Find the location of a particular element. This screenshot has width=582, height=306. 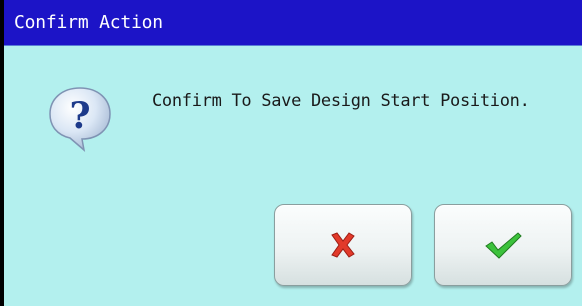

dialog-title: Confirm Action is located at coordinates (88, 22).